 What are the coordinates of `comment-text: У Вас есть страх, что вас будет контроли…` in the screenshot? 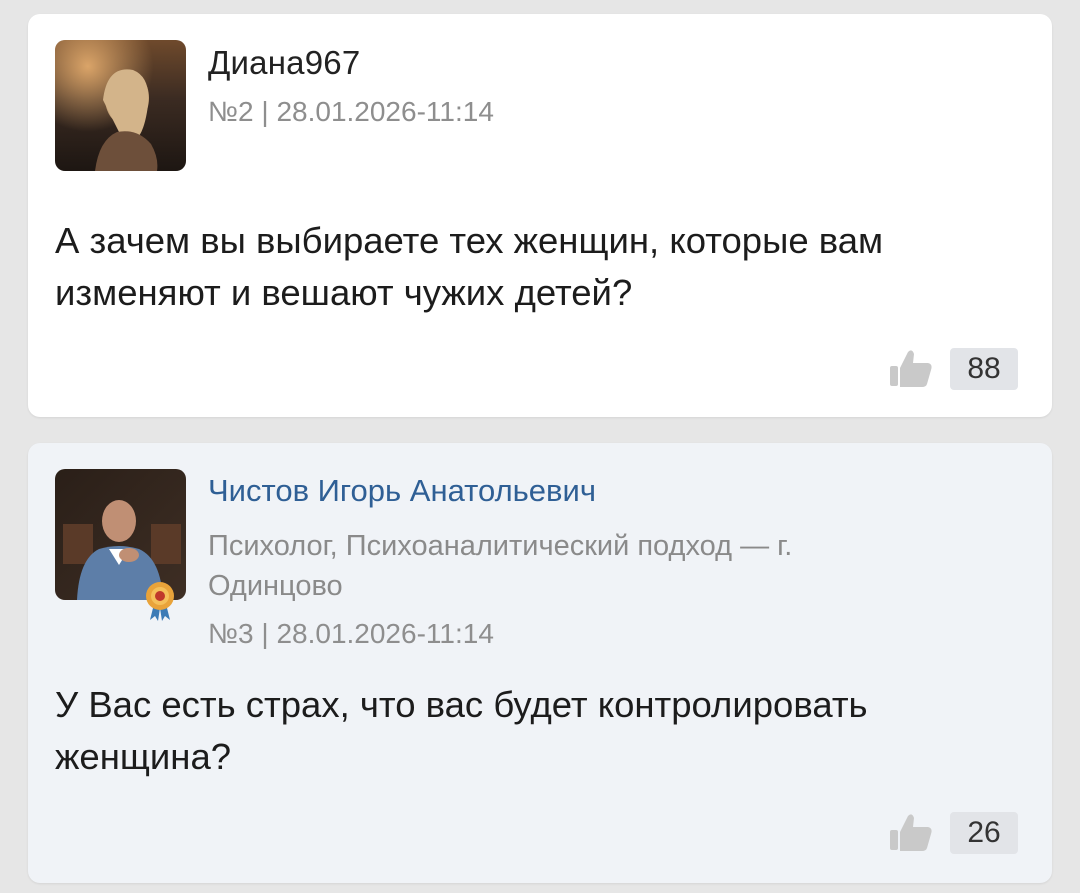 It's located at (461, 730).